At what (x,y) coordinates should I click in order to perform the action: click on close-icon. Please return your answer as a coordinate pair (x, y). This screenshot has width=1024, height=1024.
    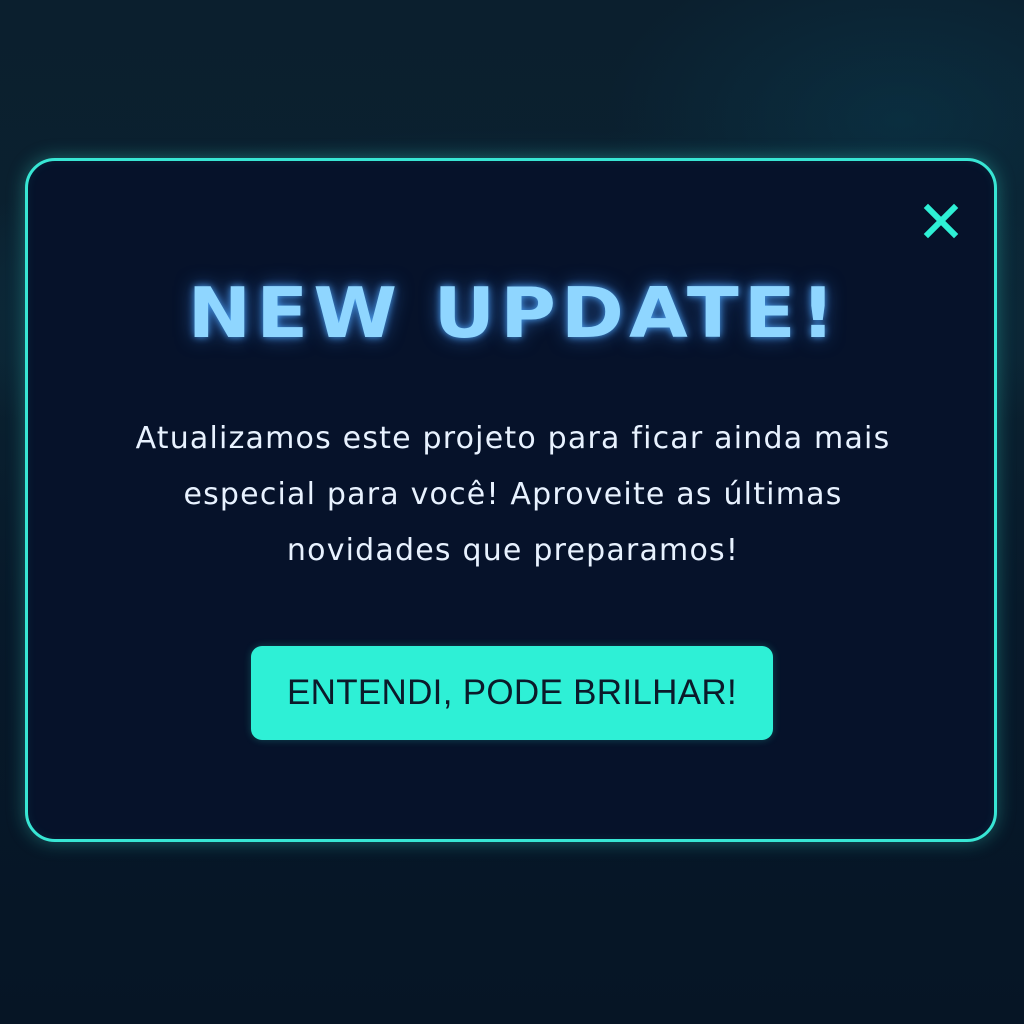
    Looking at the image, I should click on (941, 221).